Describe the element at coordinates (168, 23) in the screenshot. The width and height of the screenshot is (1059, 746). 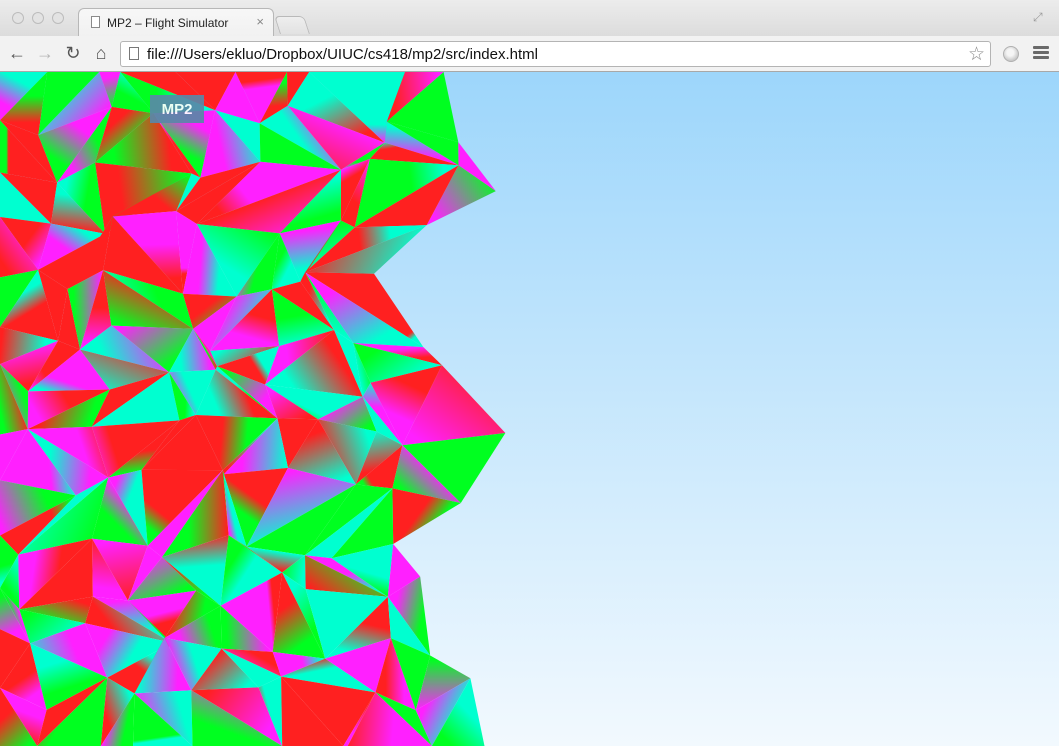
I see `tab-title: MP2 – Flight Simulator` at that location.